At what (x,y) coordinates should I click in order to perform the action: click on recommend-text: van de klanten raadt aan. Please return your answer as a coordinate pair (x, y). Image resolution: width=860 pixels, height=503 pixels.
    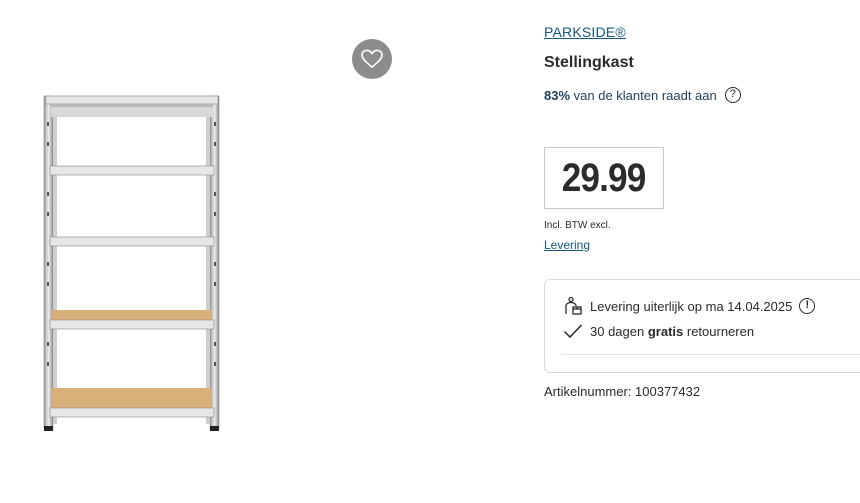
    Looking at the image, I should click on (643, 95).